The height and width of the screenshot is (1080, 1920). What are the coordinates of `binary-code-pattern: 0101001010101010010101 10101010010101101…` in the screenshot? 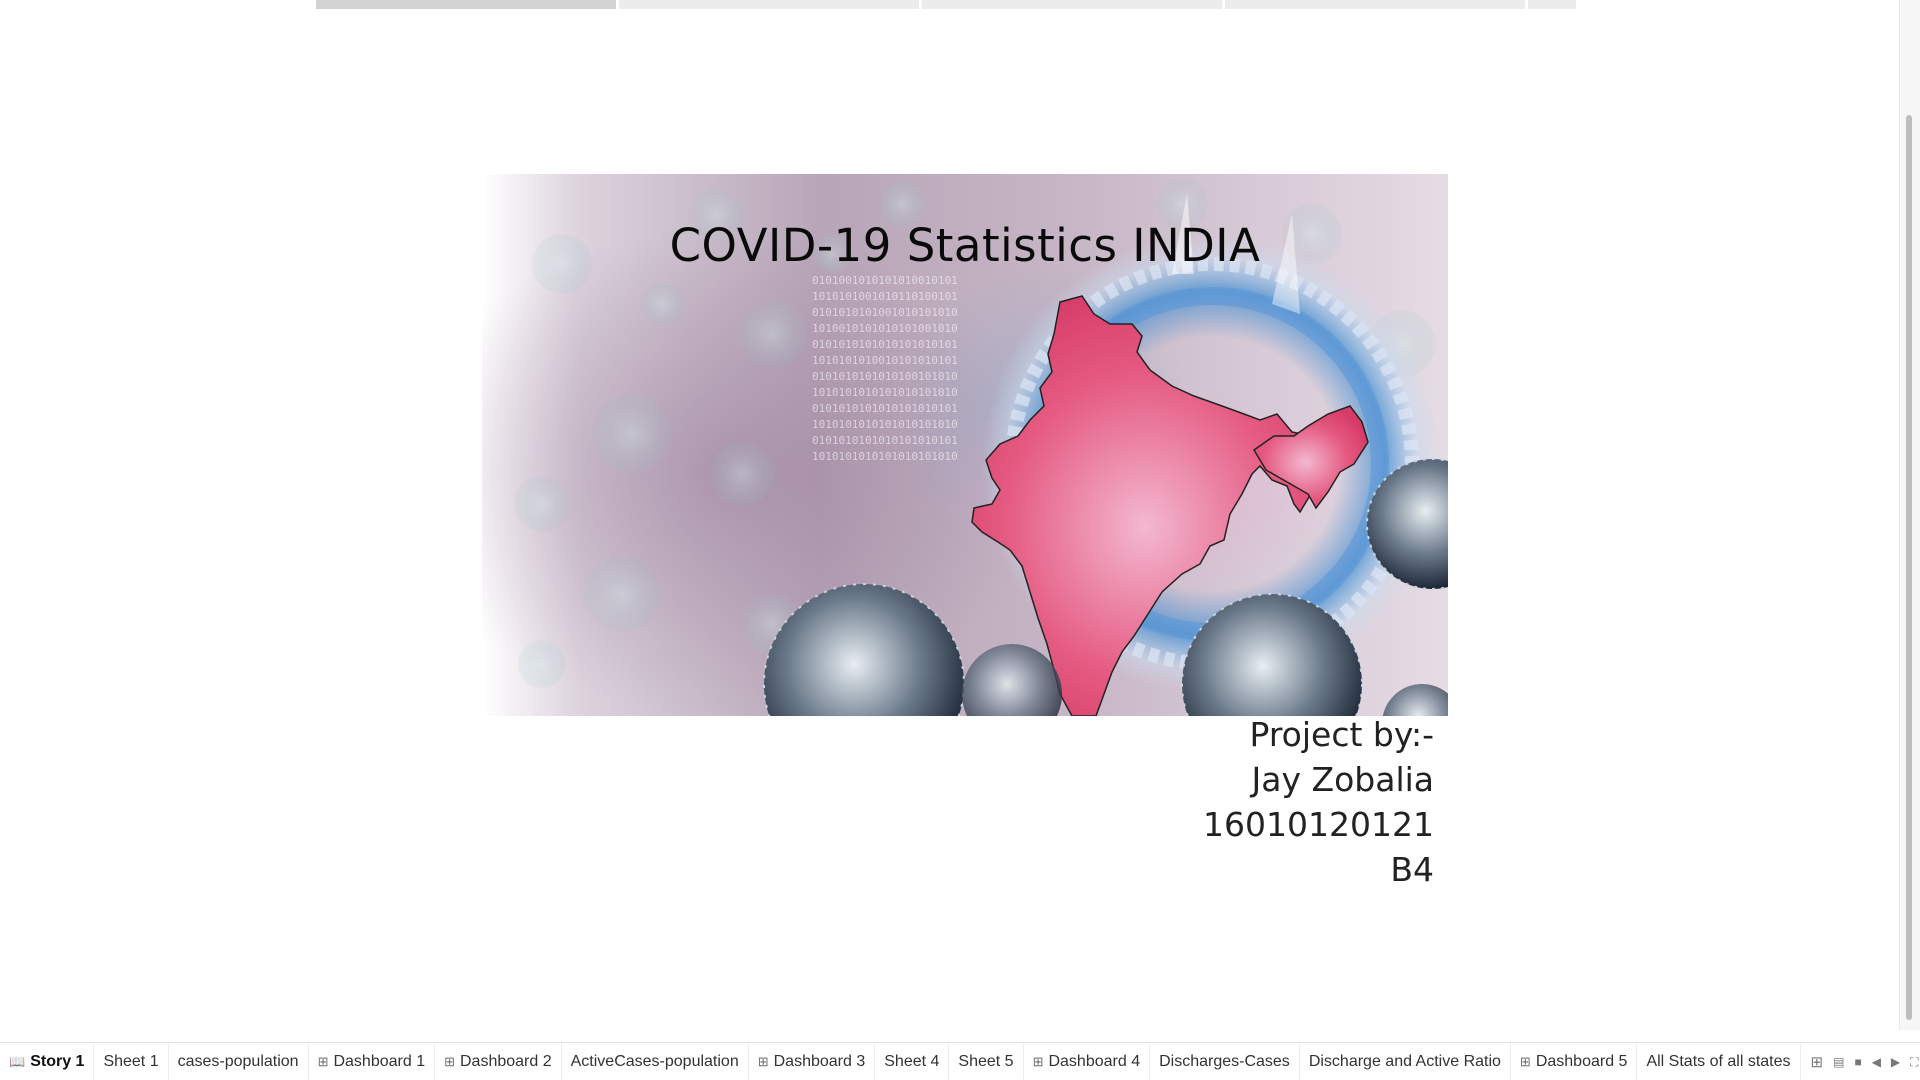 It's located at (885, 368).